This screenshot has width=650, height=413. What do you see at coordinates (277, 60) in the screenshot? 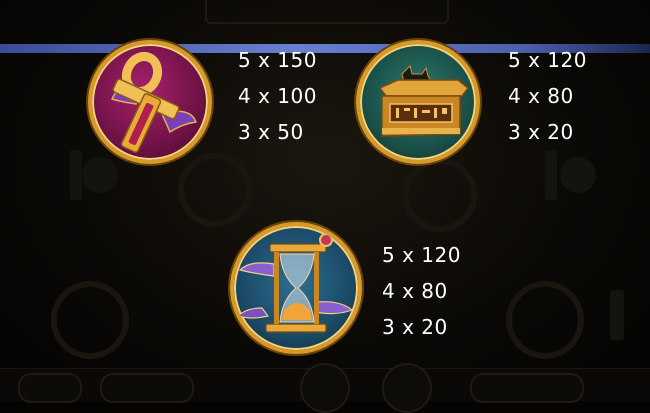
I see `payout-5: 5 x 150` at bounding box center [277, 60].